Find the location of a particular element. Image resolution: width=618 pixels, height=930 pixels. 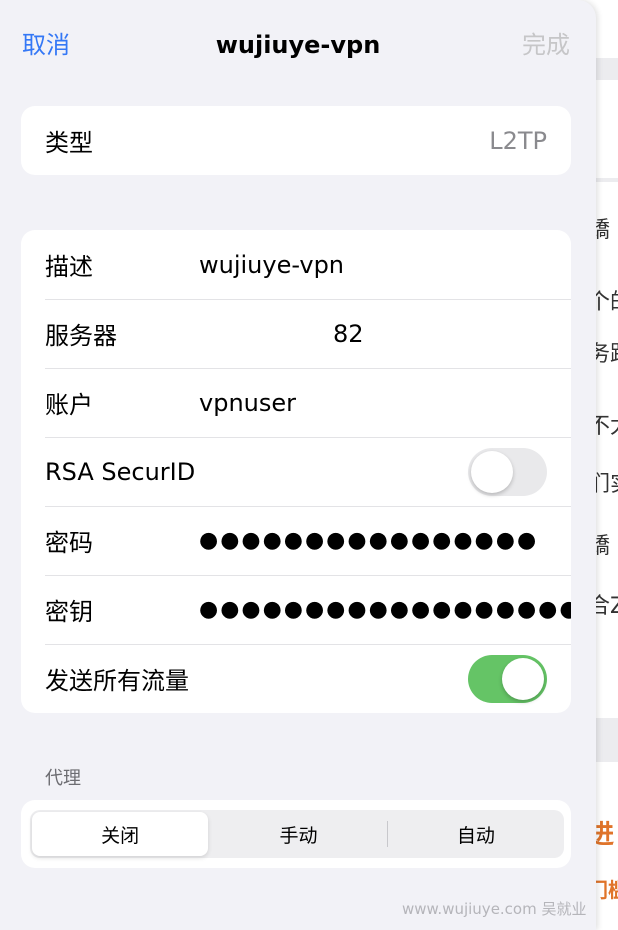

server-field: 82 is located at coordinates (348, 334).